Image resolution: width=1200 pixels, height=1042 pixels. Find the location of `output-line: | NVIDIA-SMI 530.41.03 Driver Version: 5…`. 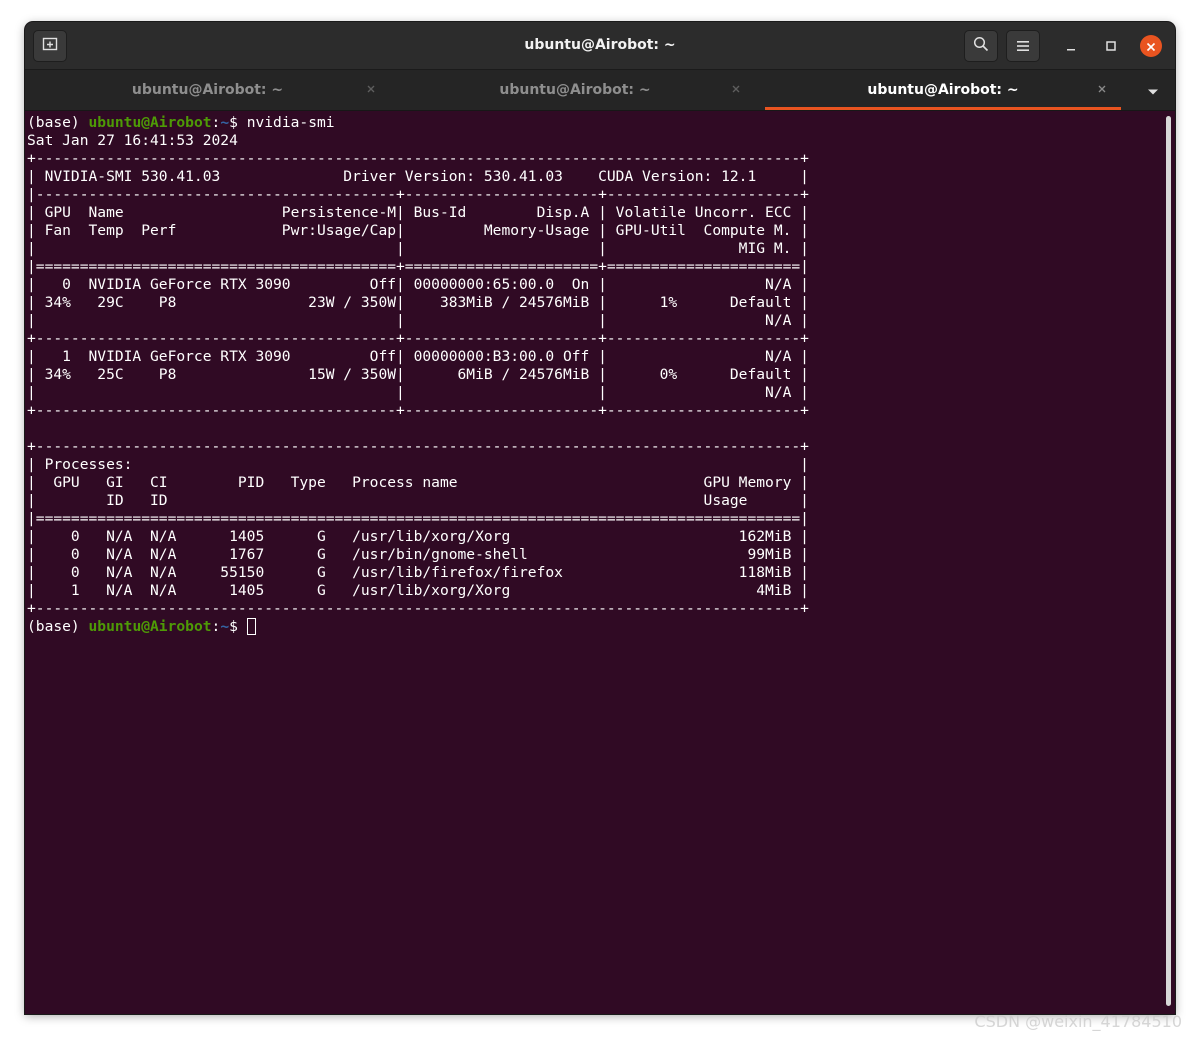

output-line: | NVIDIA-SMI 530.41.03 Driver Version: 5… is located at coordinates (418, 176).